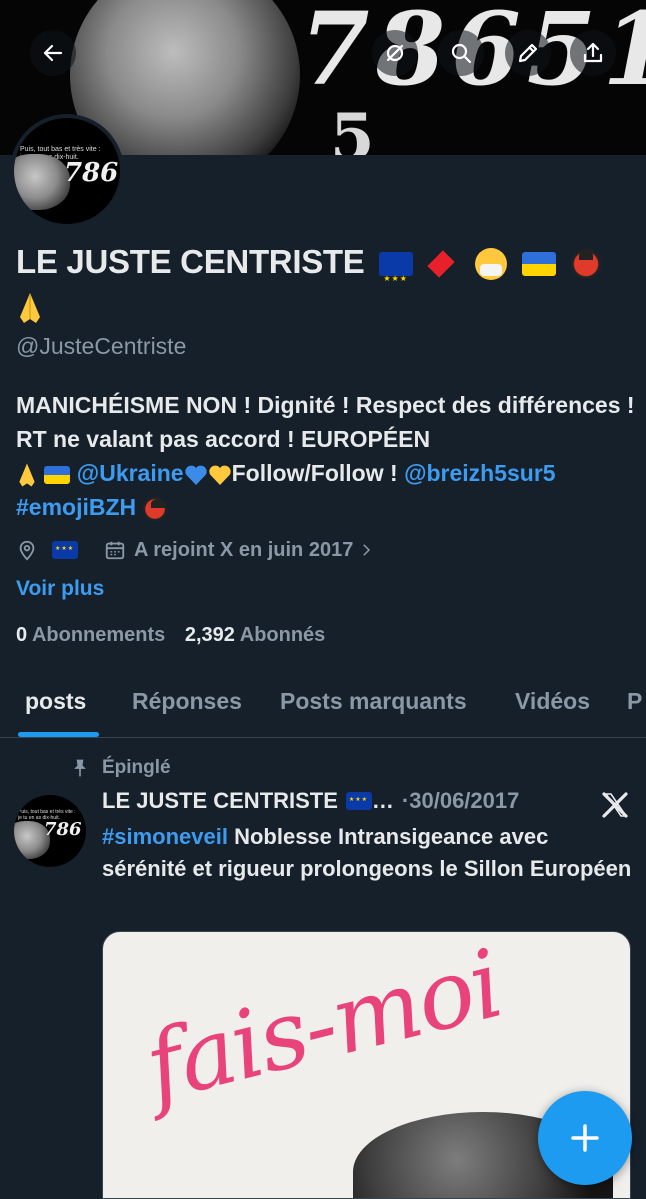 This screenshot has height=1199, width=646. I want to click on followers-link: 2,392 Abonnés, so click(255, 635).